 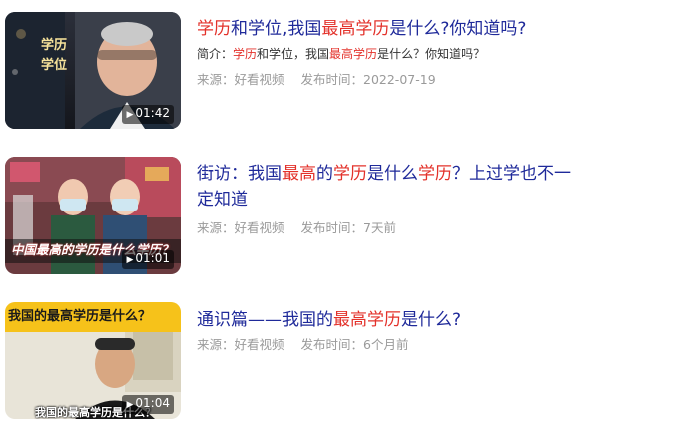 What do you see at coordinates (265, 320) in the screenshot?
I see `text-segment: 通识篇——我国的` at bounding box center [265, 320].